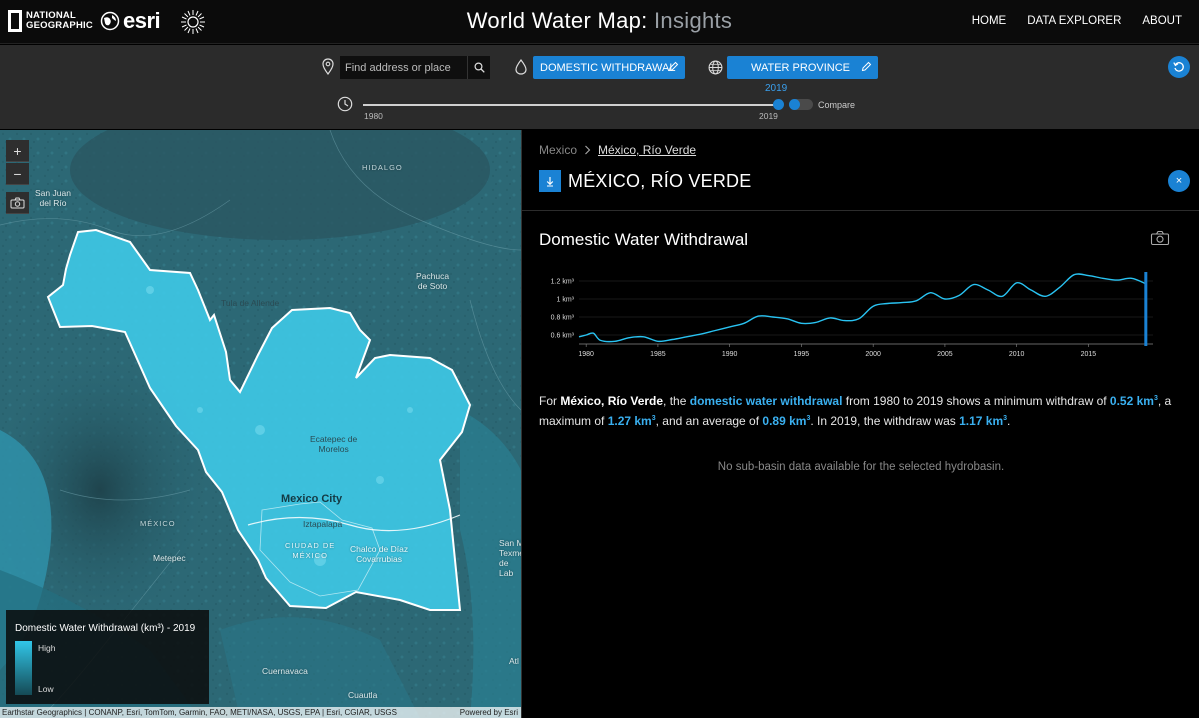  I want to click on panel-divider, so click(860, 210).